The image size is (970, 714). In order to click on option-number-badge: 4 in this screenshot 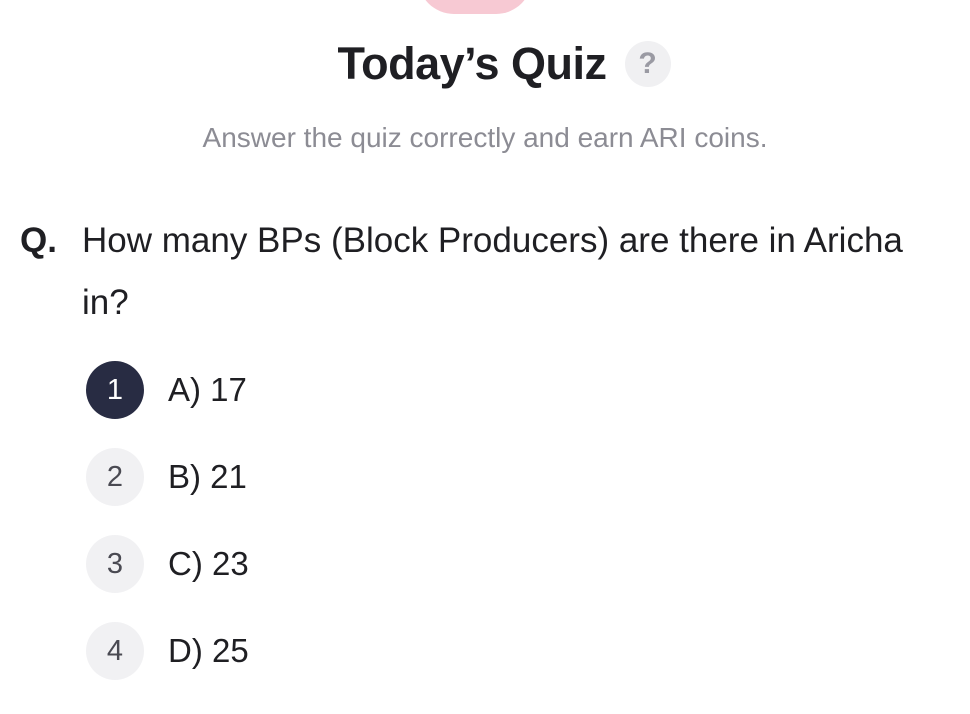, I will do `click(115, 651)`.